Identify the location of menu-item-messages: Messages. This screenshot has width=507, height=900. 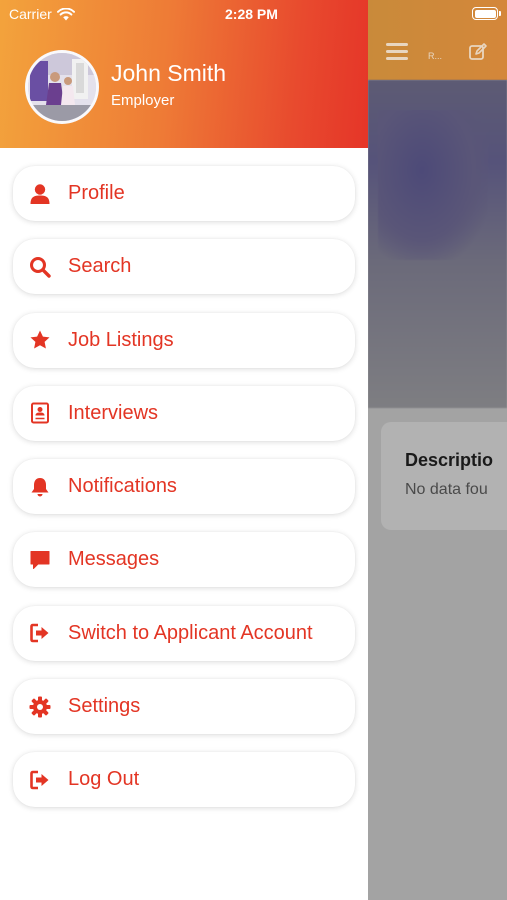
(184, 560).